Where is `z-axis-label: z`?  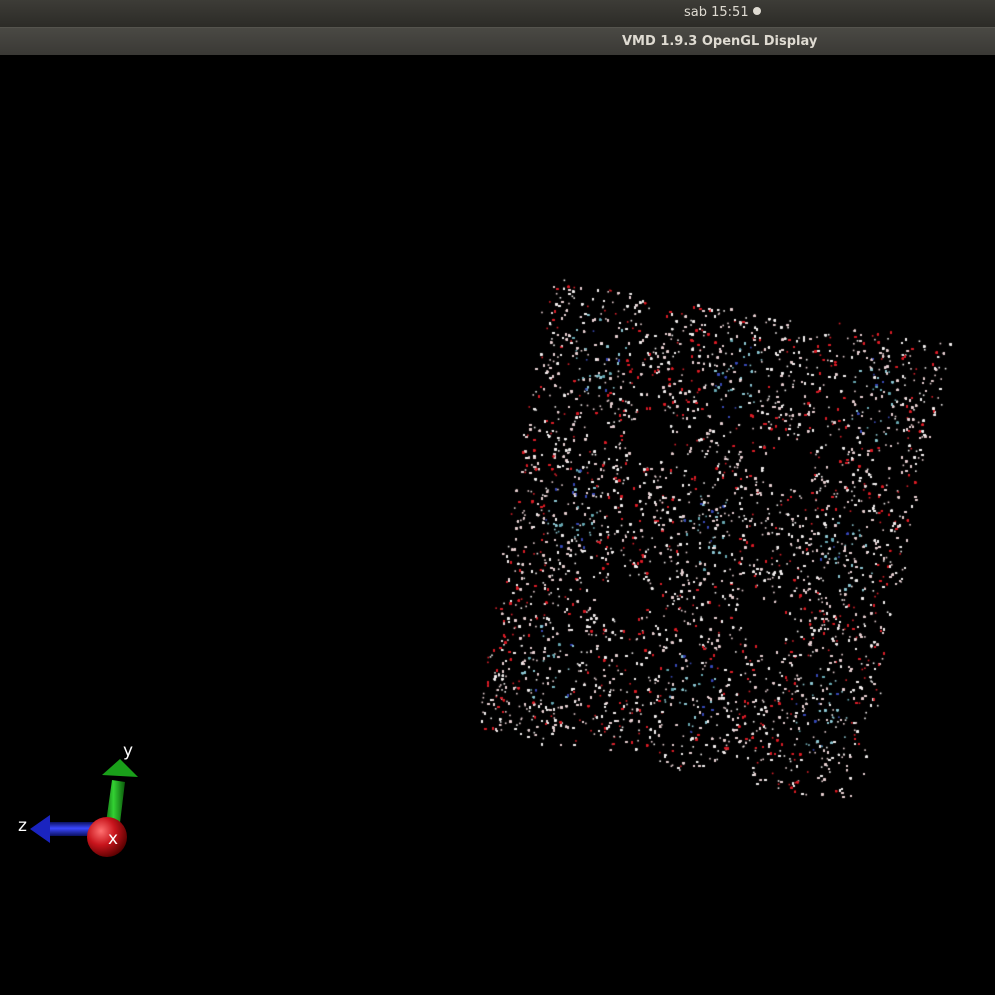
z-axis-label: z is located at coordinates (22, 826).